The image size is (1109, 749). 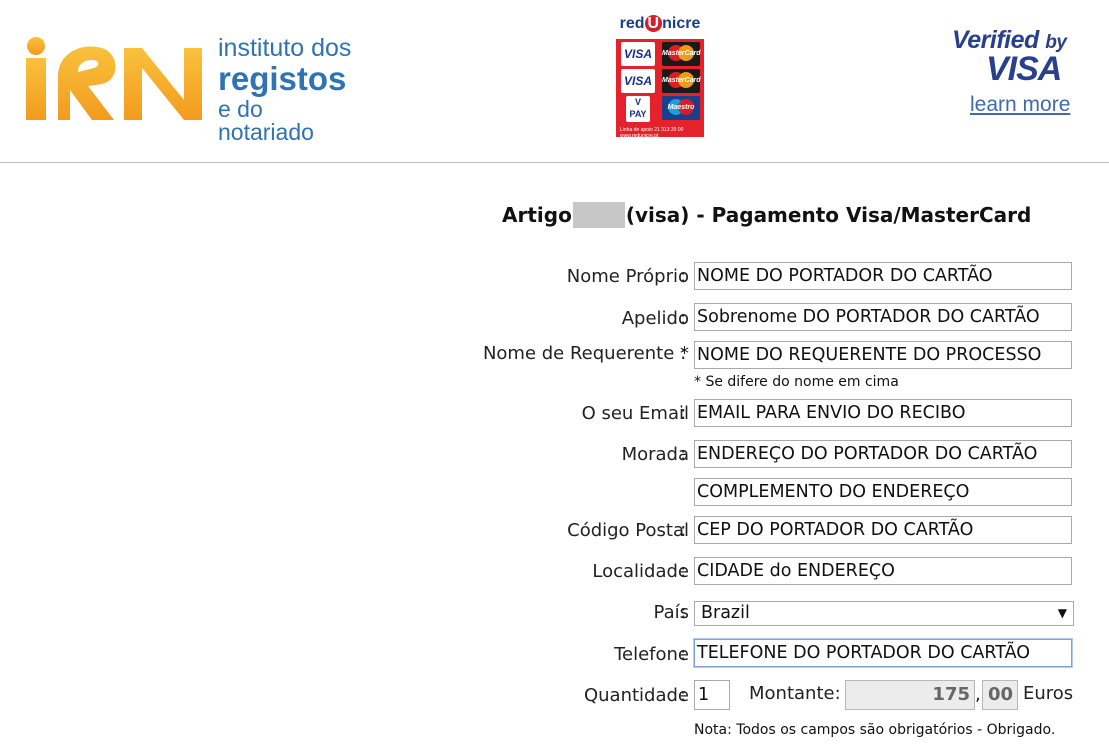 What do you see at coordinates (655, 318) in the screenshot?
I see `label-apelido: Apelido` at bounding box center [655, 318].